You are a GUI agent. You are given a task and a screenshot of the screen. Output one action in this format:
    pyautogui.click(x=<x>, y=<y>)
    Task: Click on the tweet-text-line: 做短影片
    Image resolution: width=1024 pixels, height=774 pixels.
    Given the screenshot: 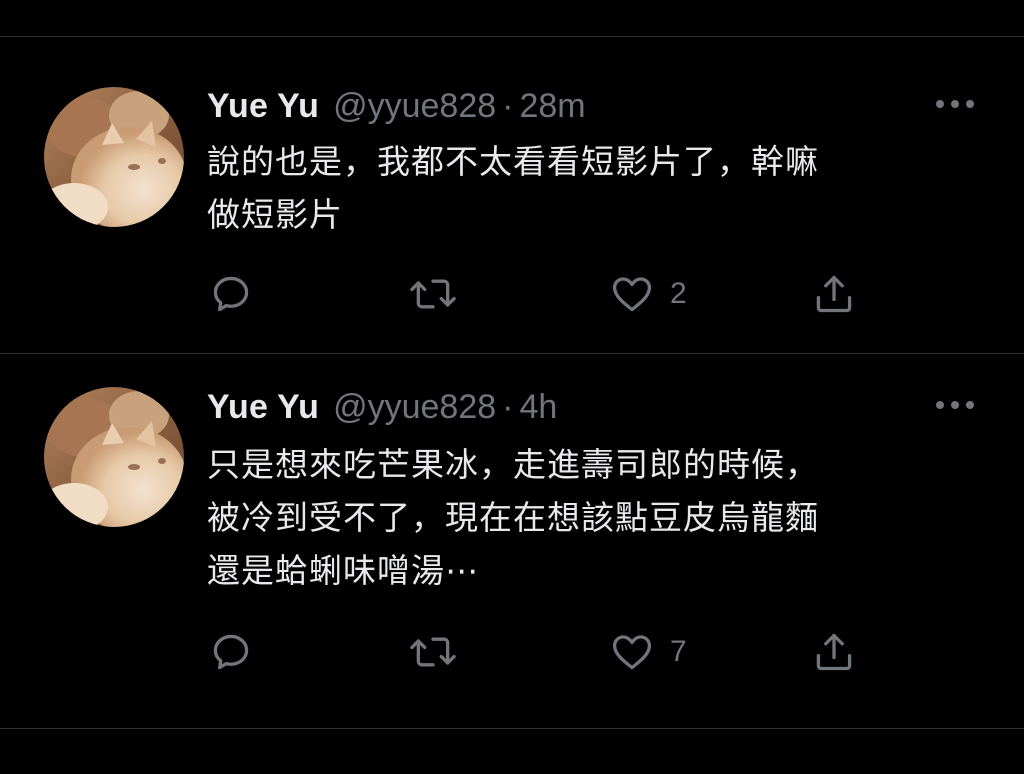 What is the action you would take?
    pyautogui.click(x=275, y=214)
    